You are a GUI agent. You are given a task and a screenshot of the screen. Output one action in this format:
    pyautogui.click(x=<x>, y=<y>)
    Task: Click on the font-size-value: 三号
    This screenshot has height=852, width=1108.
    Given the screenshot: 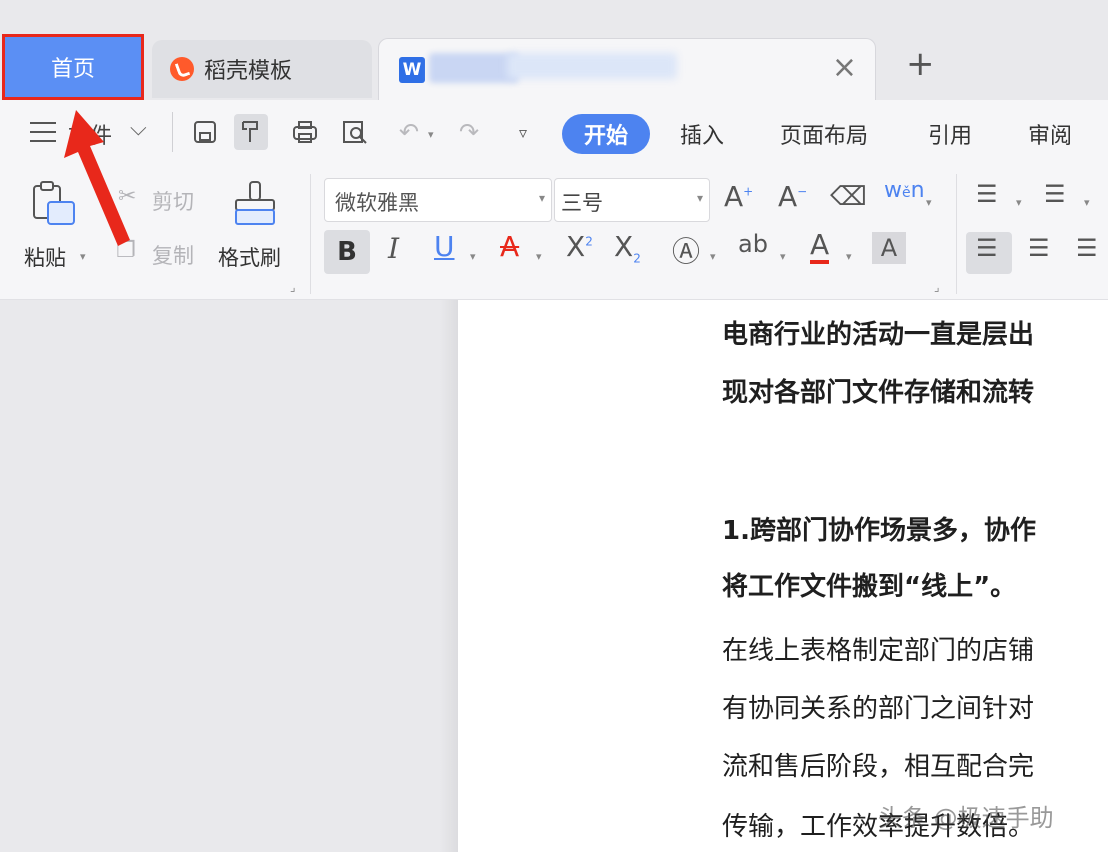 What is the action you would take?
    pyautogui.click(x=582, y=203)
    